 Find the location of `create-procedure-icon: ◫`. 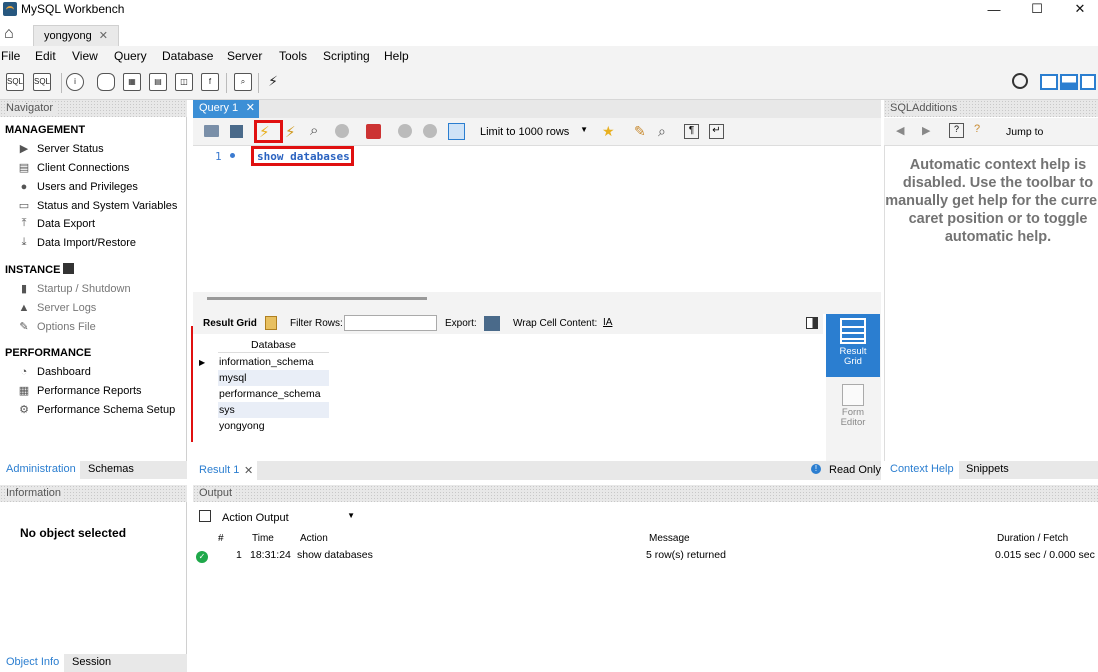

create-procedure-icon: ◫ is located at coordinates (184, 82).